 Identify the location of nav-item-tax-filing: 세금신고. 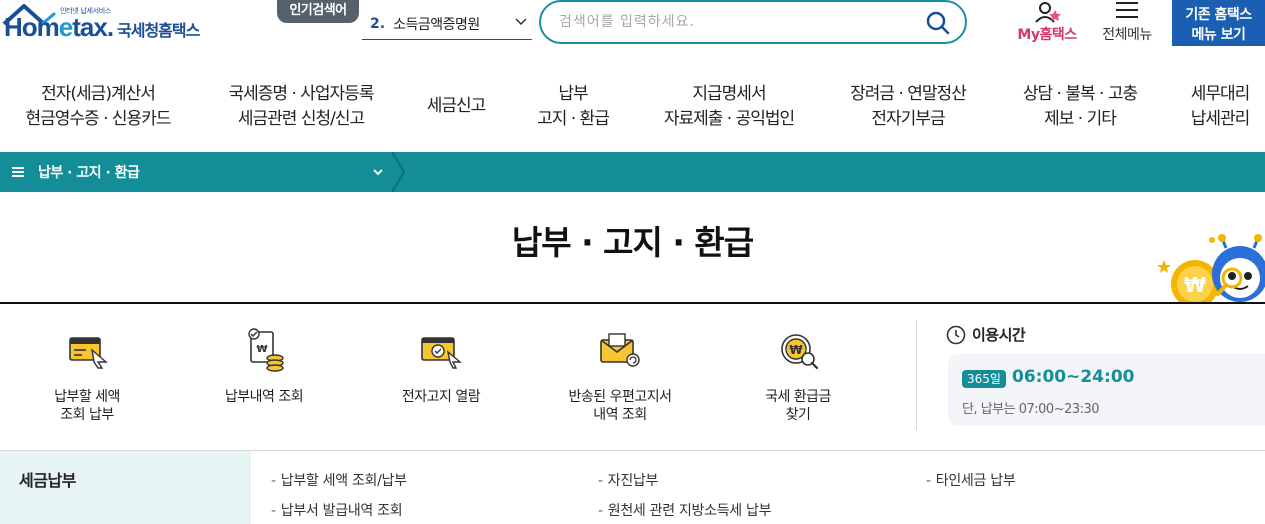
(456, 106).